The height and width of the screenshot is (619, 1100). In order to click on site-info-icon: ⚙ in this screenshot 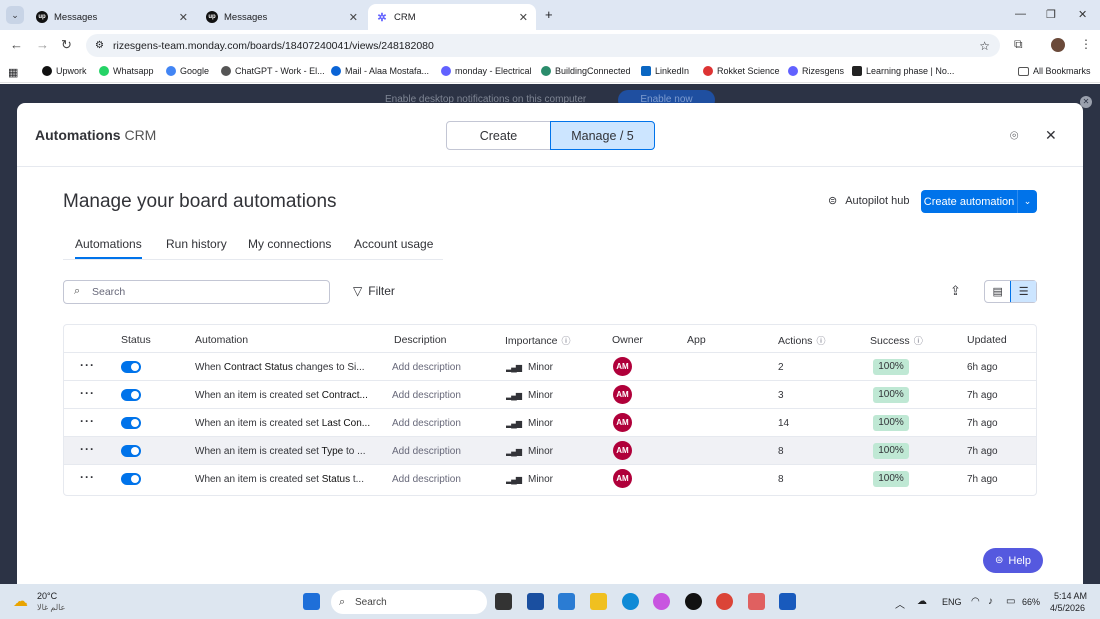, I will do `click(99, 45)`.